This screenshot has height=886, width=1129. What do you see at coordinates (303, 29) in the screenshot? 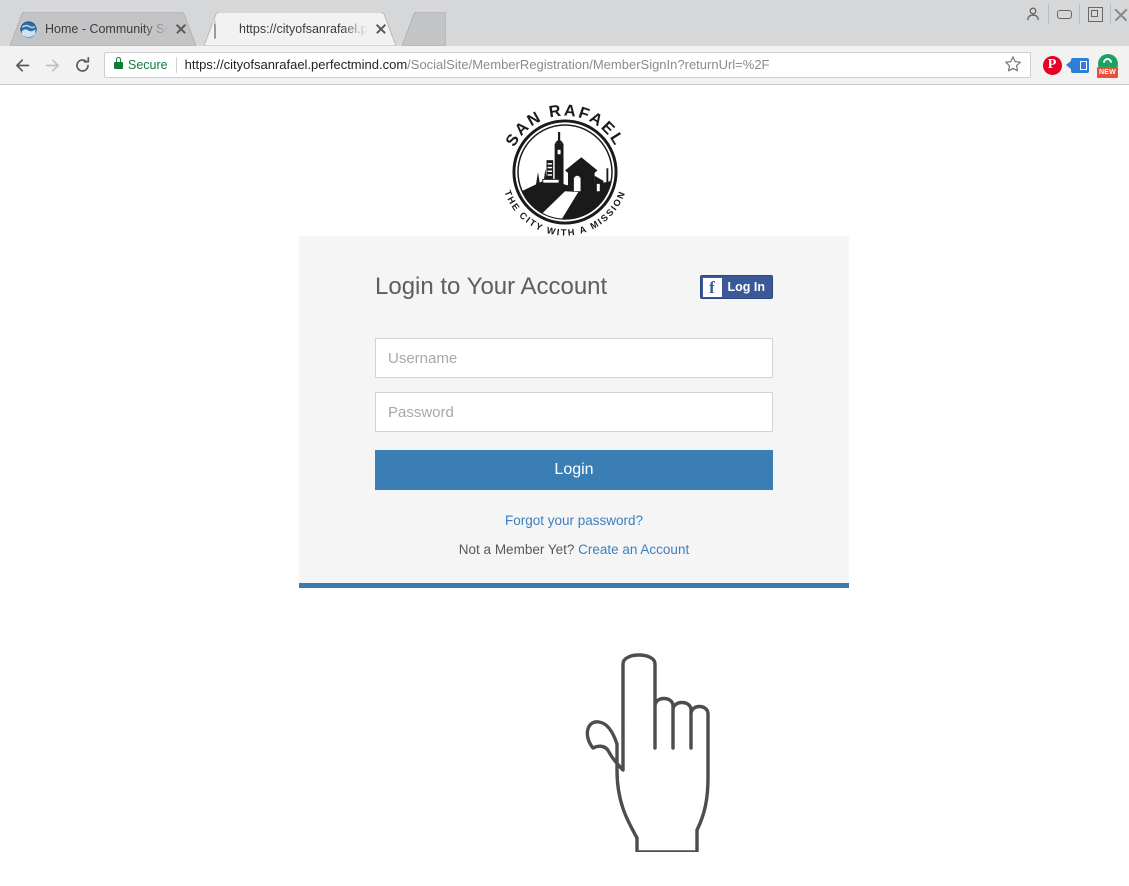
I see `tab-title: https://cityofsanrafael.pe` at bounding box center [303, 29].